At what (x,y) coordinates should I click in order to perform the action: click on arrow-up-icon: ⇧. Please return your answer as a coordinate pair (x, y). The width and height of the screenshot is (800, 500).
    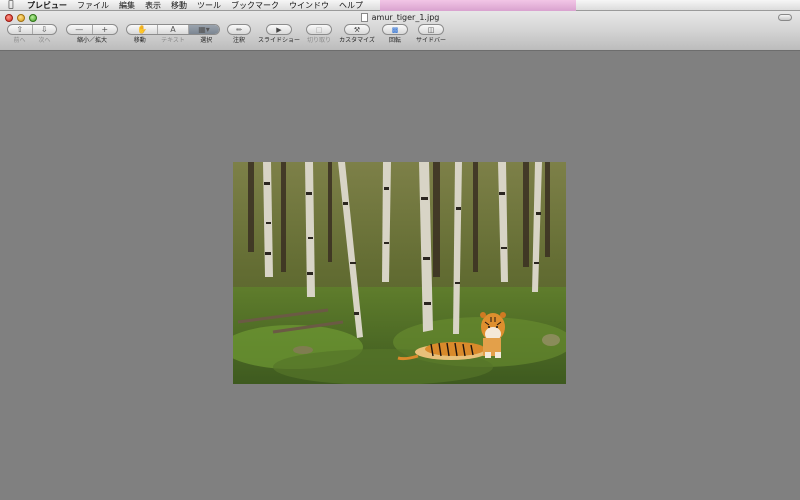
    Looking at the image, I should click on (20, 29).